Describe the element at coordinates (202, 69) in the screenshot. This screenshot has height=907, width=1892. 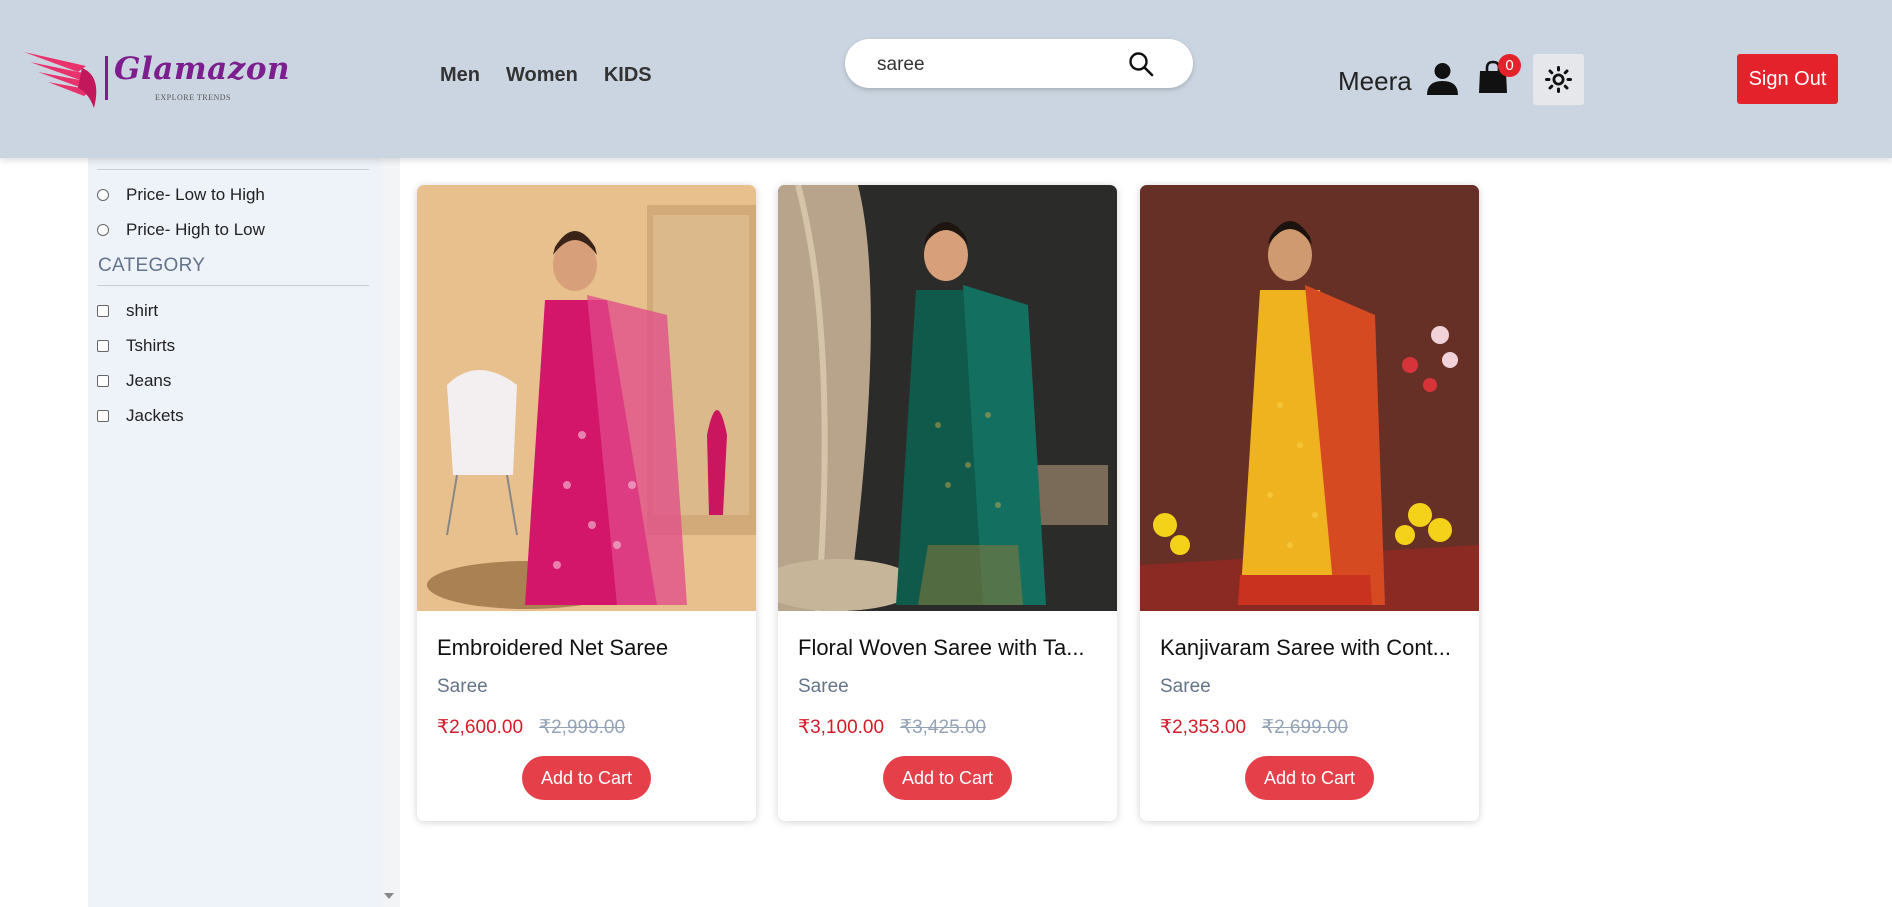
I see `logo-wordmark: Glamazon` at that location.